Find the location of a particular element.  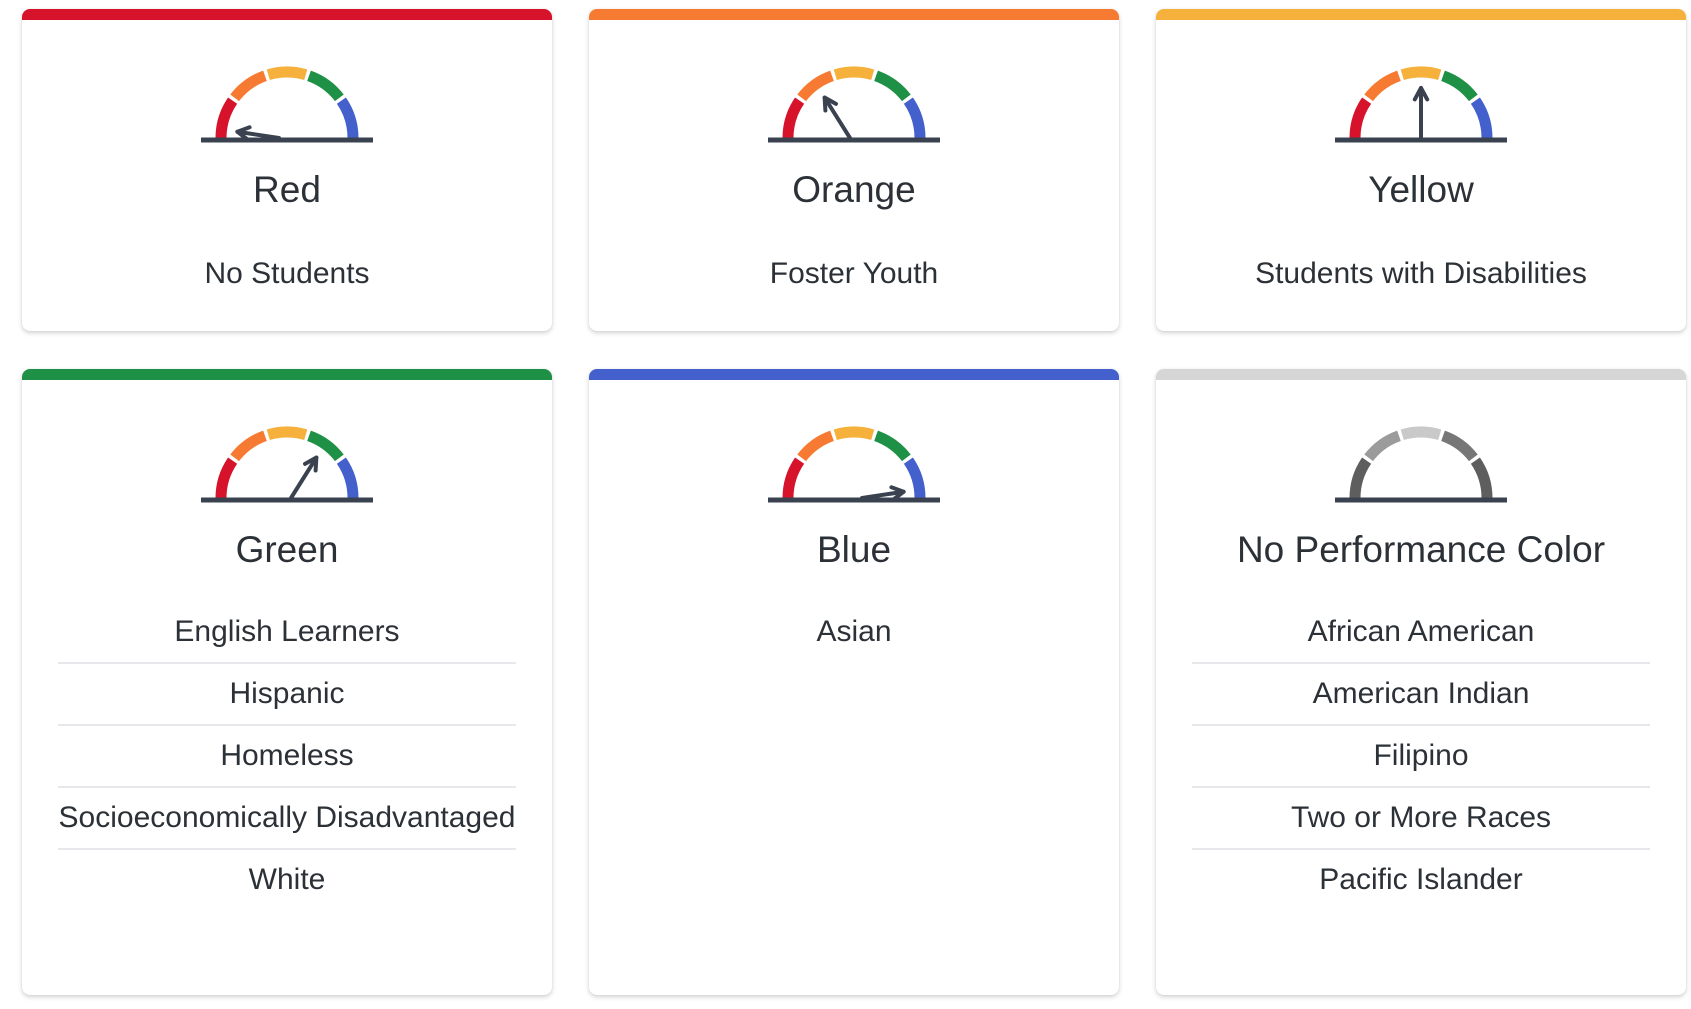

student-group-list: Students with Disabilities is located at coordinates (1421, 274).